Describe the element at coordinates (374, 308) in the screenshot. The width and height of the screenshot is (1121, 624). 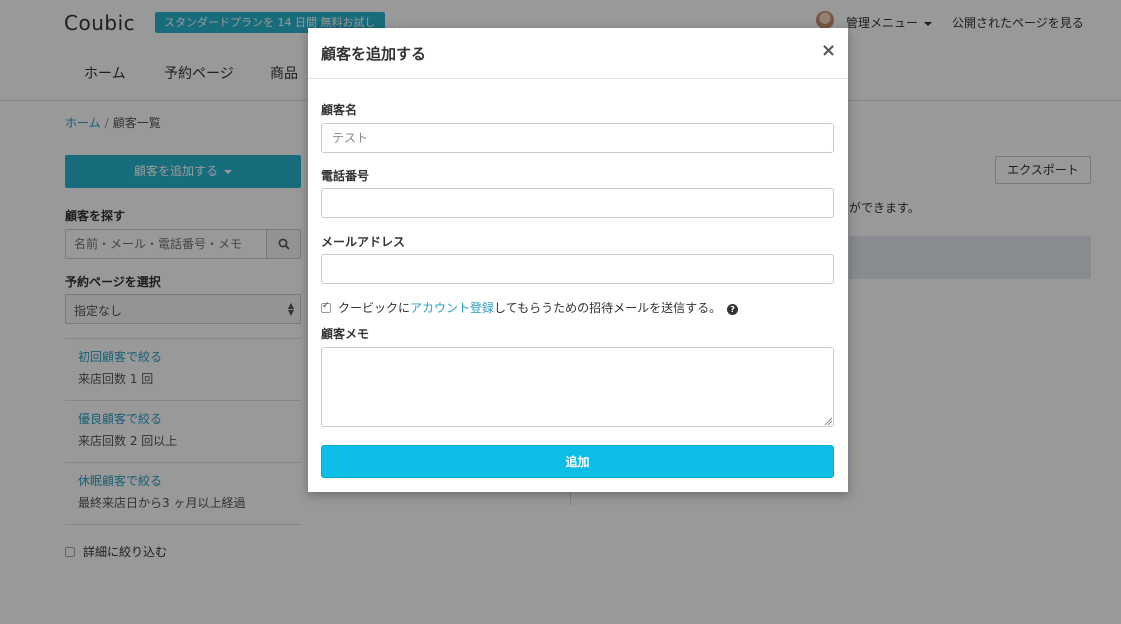
I see `invite-prefix: クービックに` at that location.